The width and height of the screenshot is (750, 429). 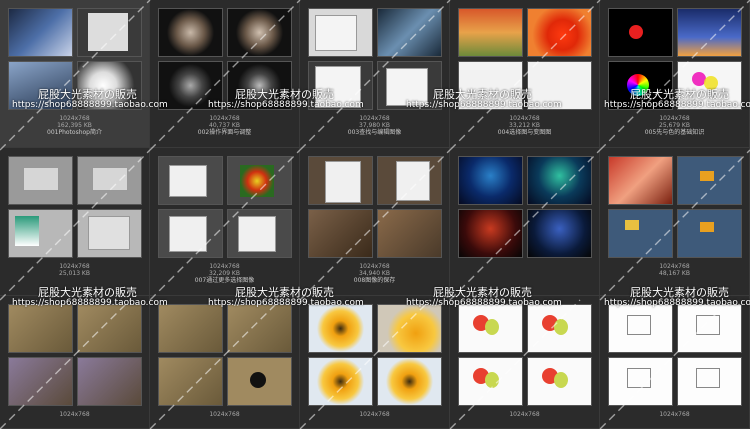 What do you see at coordinates (674, 125) in the screenshot?
I see `file-size: 25,679 KB` at bounding box center [674, 125].